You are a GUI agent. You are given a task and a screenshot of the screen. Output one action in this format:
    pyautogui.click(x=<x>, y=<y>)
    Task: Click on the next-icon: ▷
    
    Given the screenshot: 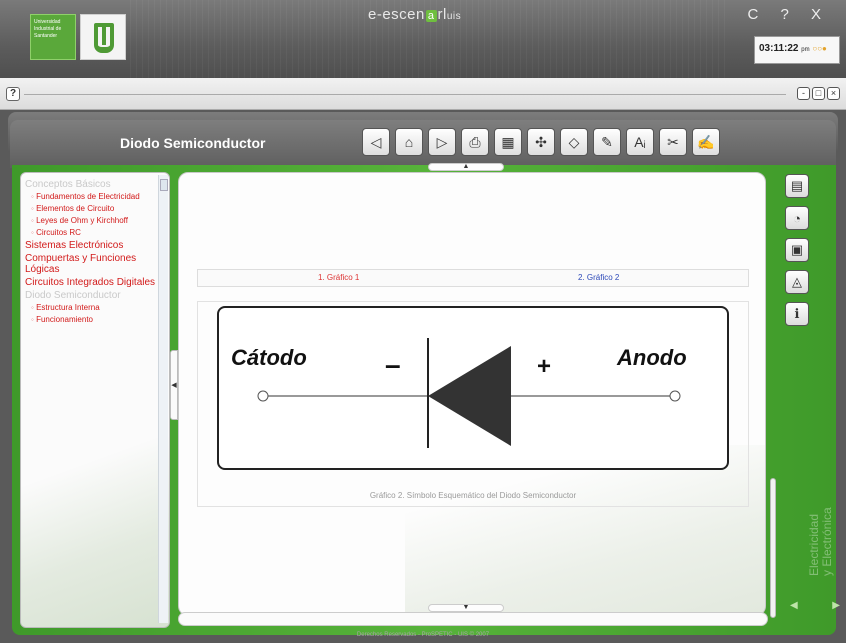 What is the action you would take?
    pyautogui.click(x=442, y=142)
    